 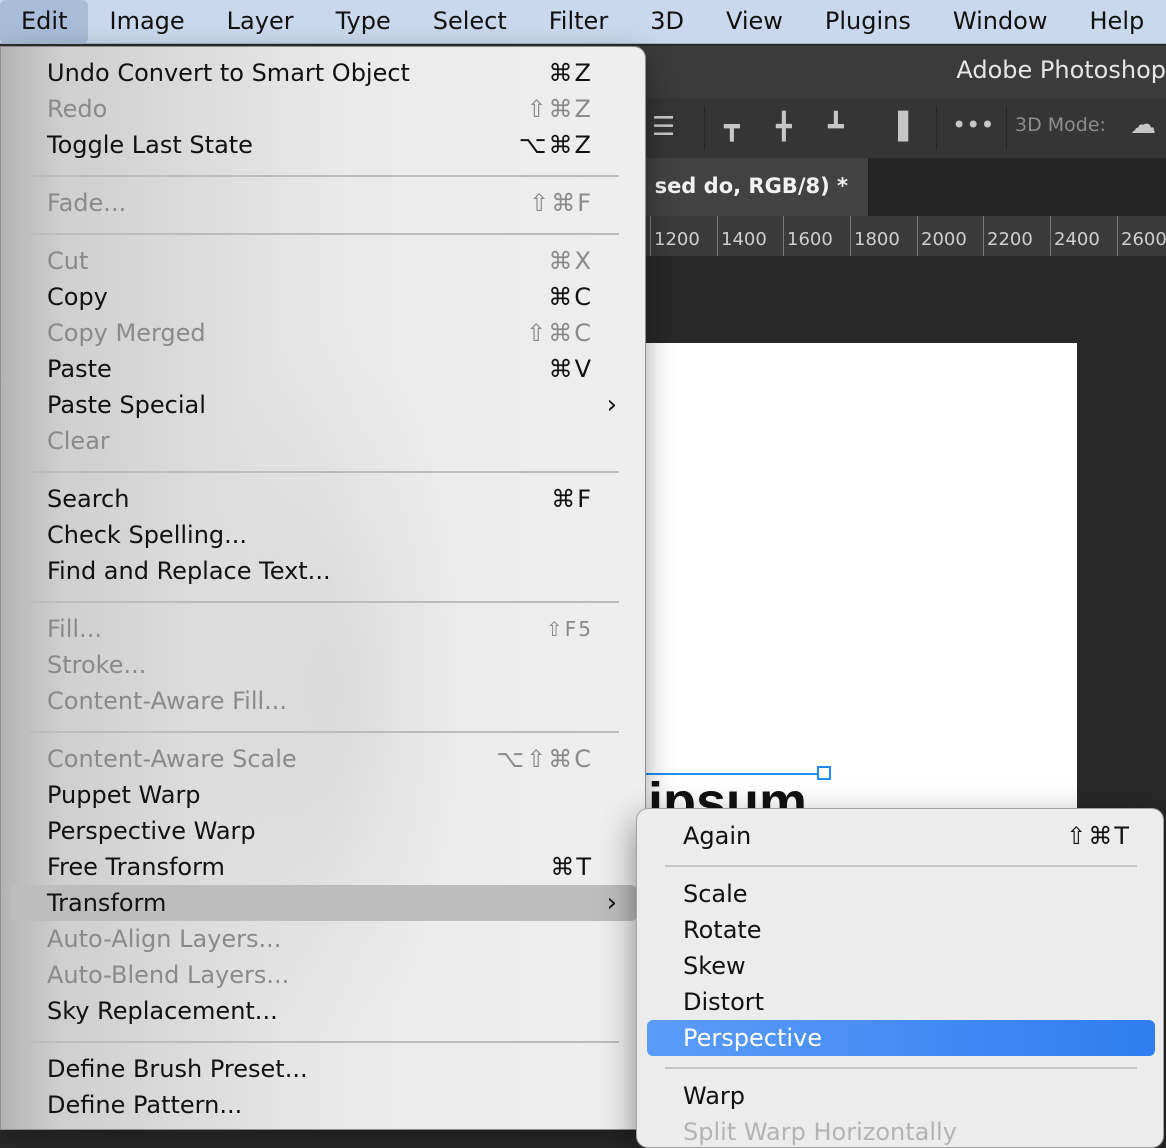 I want to click on horizontal-ruler: 1200 1400 1600 1800 2000 2200 2400 2600, so click(x=883, y=236).